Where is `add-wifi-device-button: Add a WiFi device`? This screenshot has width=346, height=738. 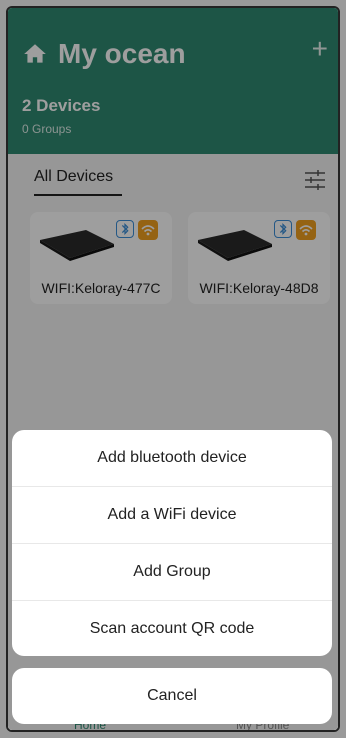
add-wifi-device-button: Add a WiFi device is located at coordinates (172, 515).